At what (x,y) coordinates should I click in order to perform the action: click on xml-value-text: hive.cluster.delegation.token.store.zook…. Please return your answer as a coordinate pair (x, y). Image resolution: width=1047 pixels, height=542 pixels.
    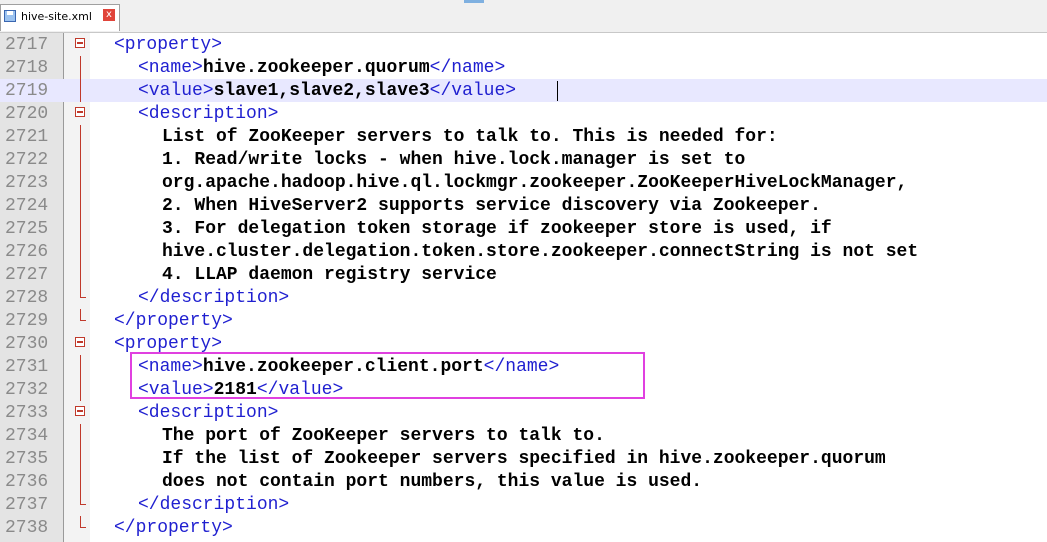
    Looking at the image, I should click on (540, 252).